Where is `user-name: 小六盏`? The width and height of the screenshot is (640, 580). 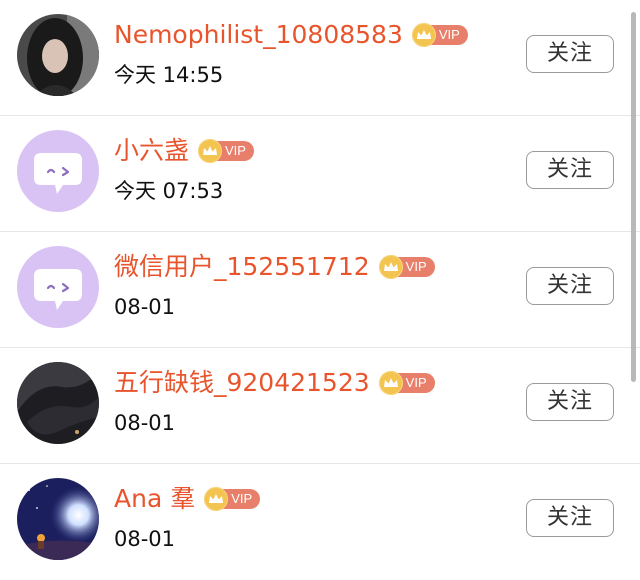 user-name: 小六盏 is located at coordinates (151, 151).